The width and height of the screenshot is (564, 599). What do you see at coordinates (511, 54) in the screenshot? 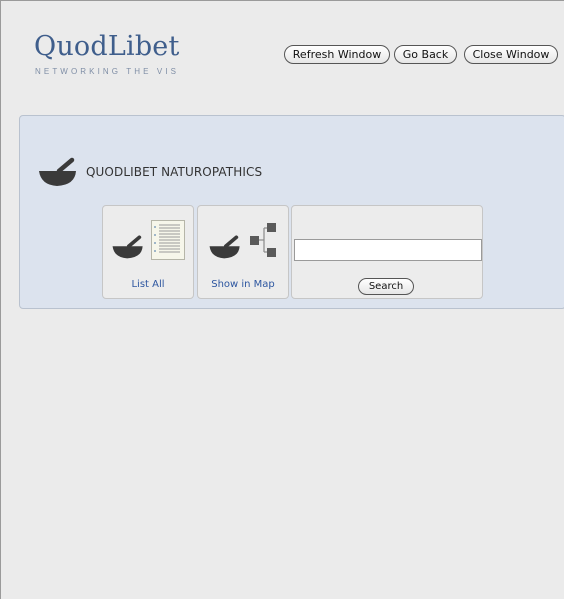
I see `close-window-button: Close Window` at bounding box center [511, 54].